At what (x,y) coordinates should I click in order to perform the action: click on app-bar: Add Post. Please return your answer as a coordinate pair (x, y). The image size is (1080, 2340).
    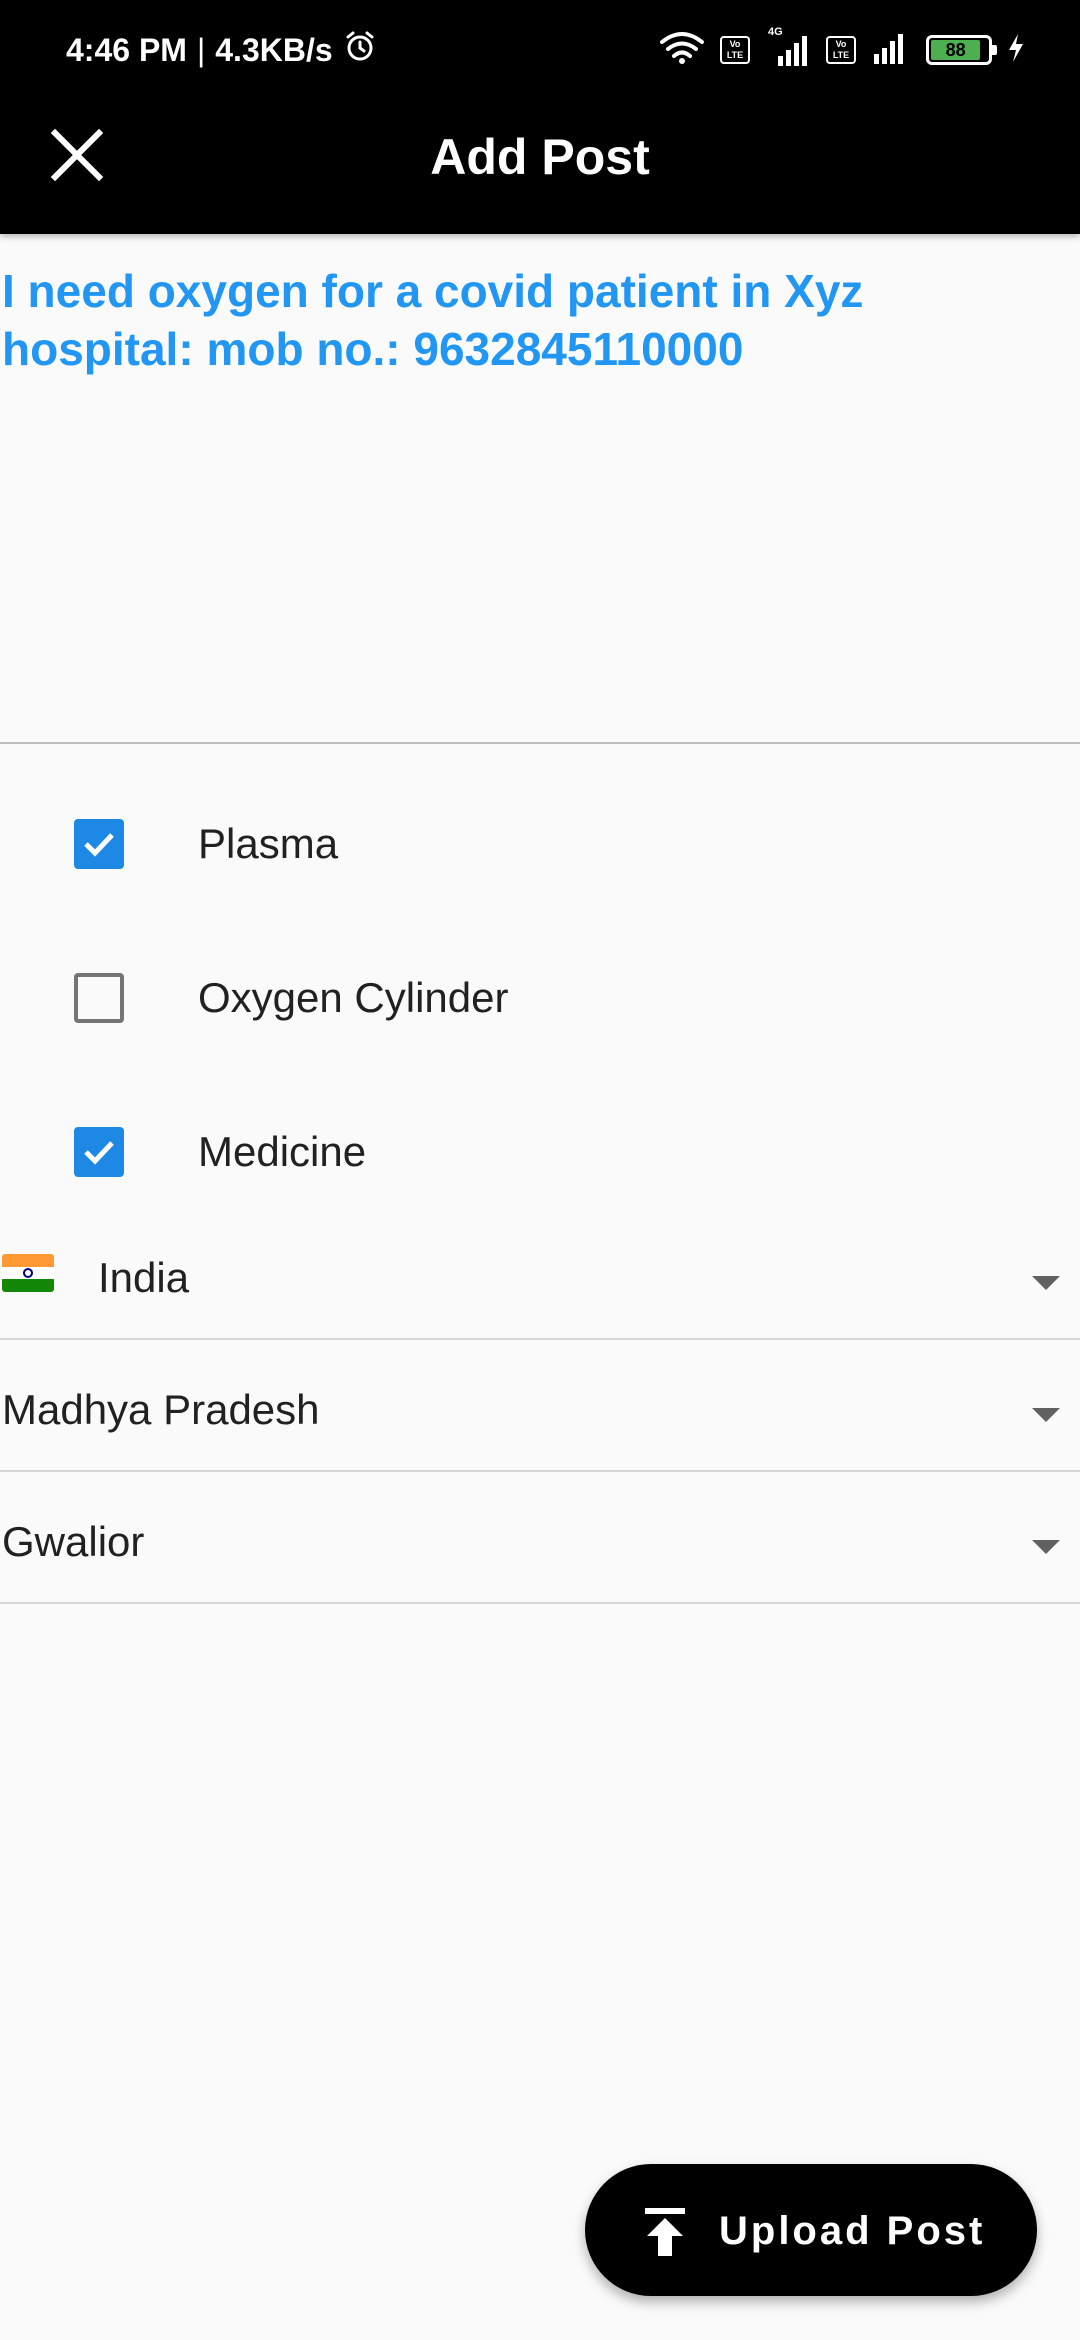
    Looking at the image, I should click on (540, 167).